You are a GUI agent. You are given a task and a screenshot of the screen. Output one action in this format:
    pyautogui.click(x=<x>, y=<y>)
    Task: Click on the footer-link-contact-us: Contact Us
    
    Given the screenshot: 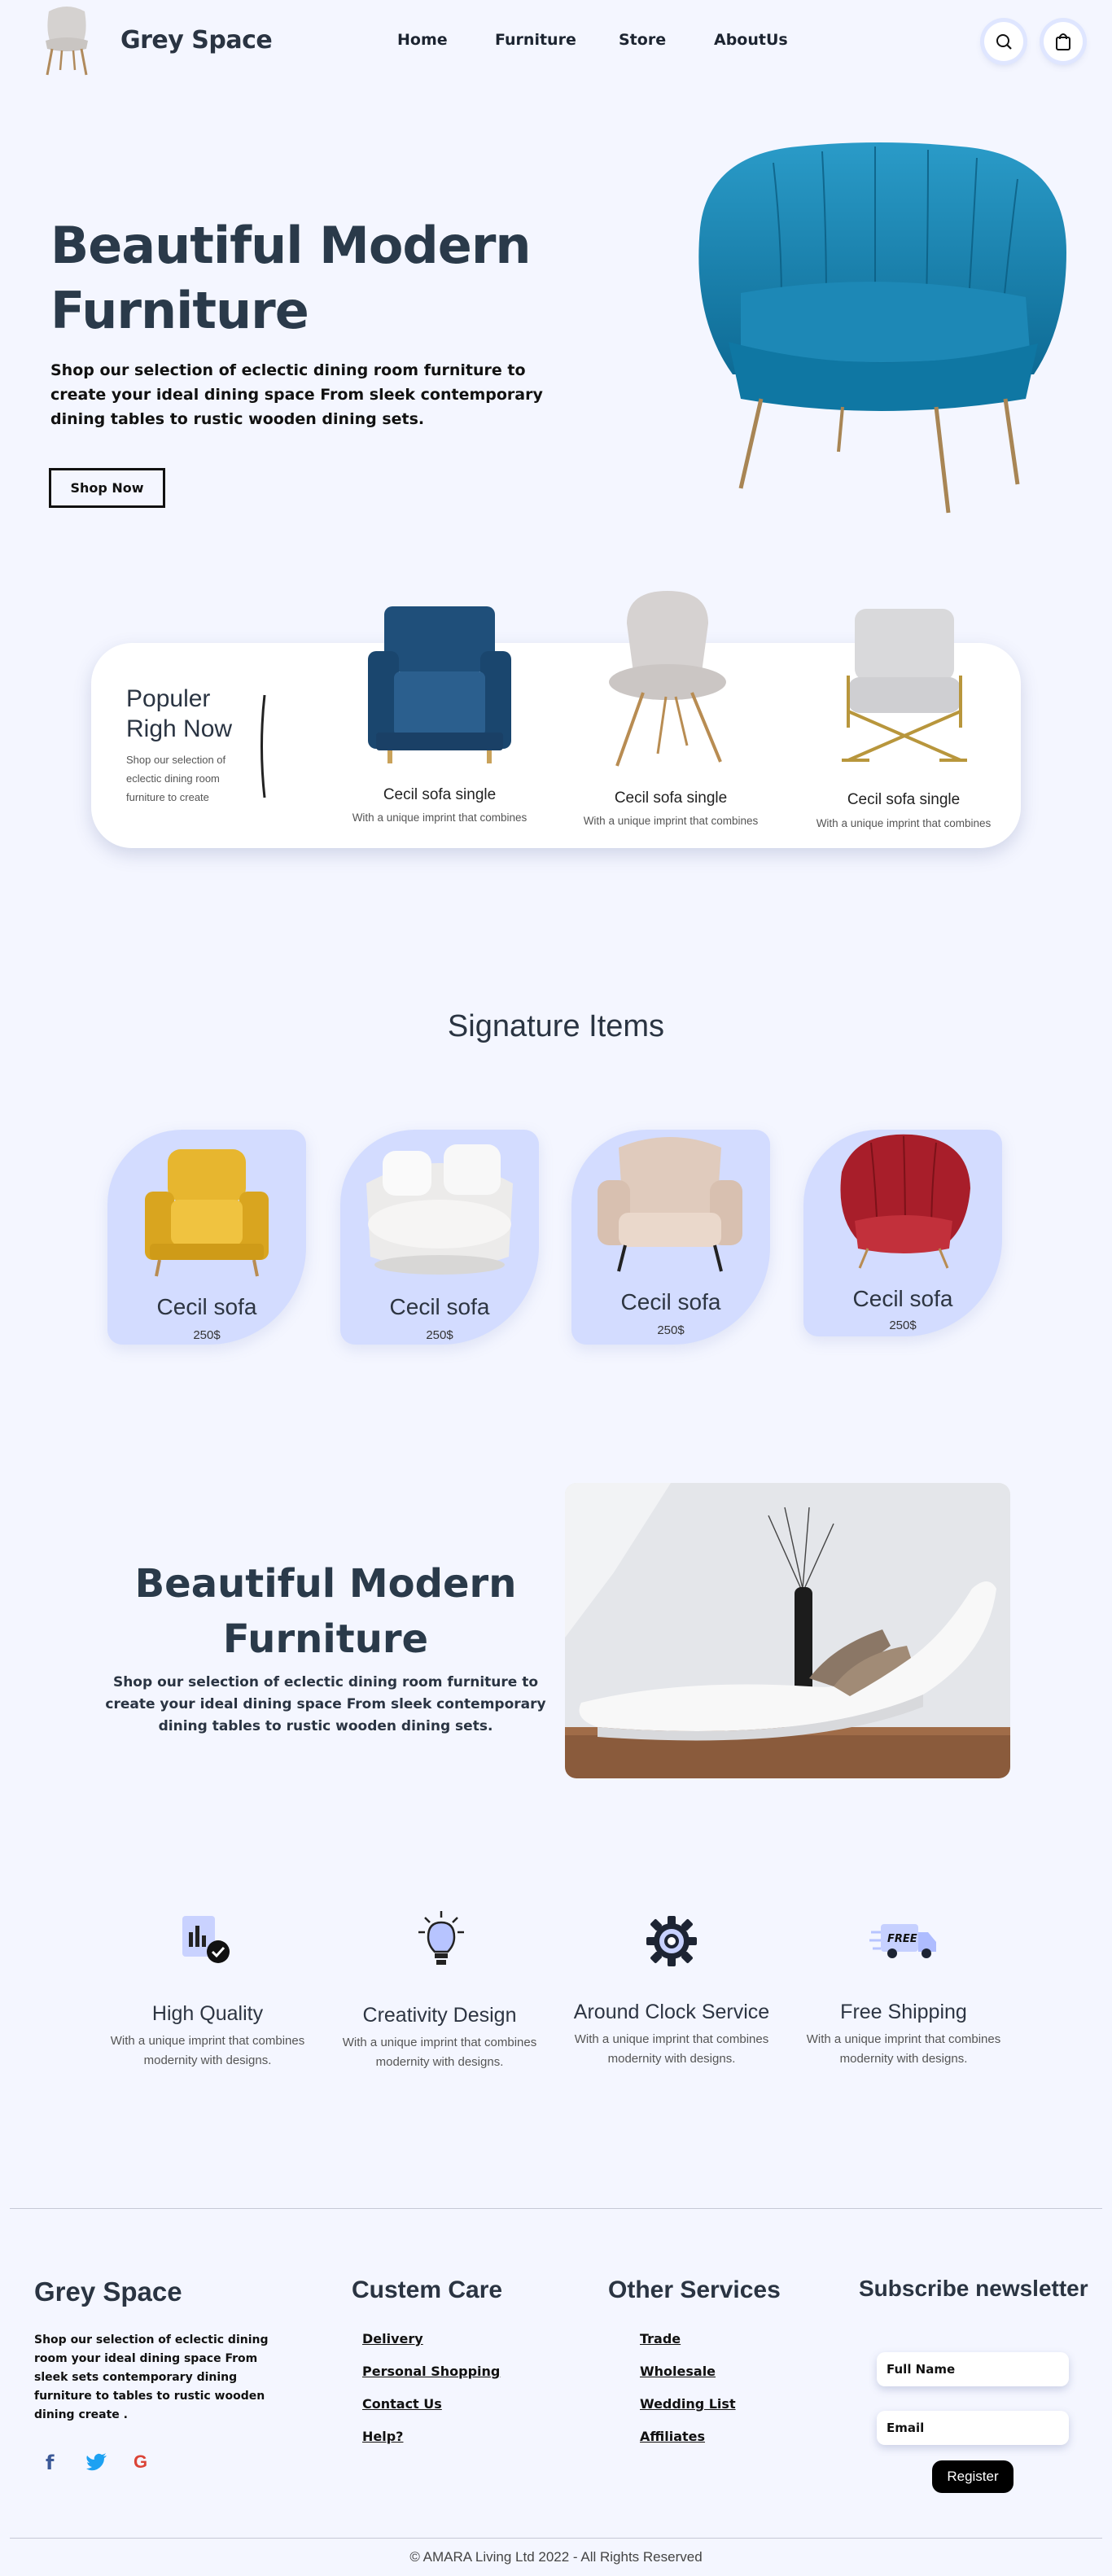 What is the action you would take?
    pyautogui.click(x=402, y=2404)
    